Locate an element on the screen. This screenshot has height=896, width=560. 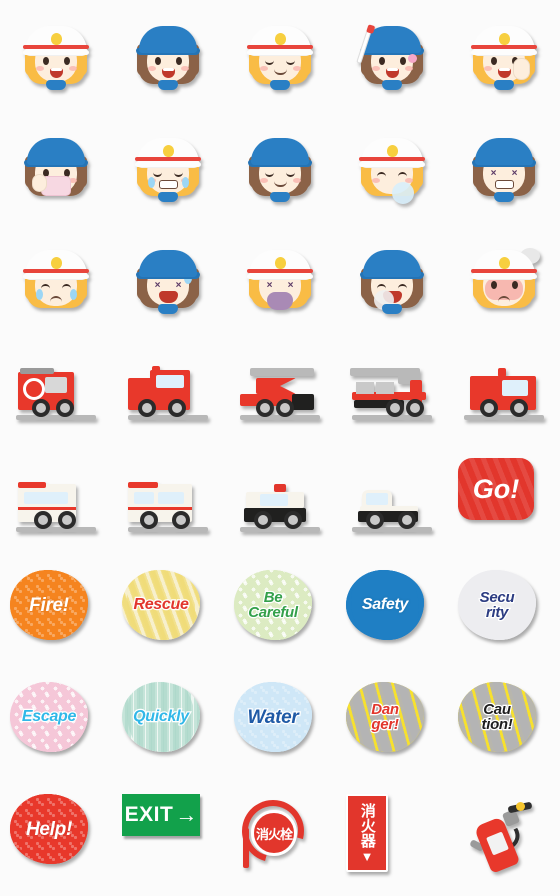
firefighter-girl-sleeping is located at coordinates (392, 168).